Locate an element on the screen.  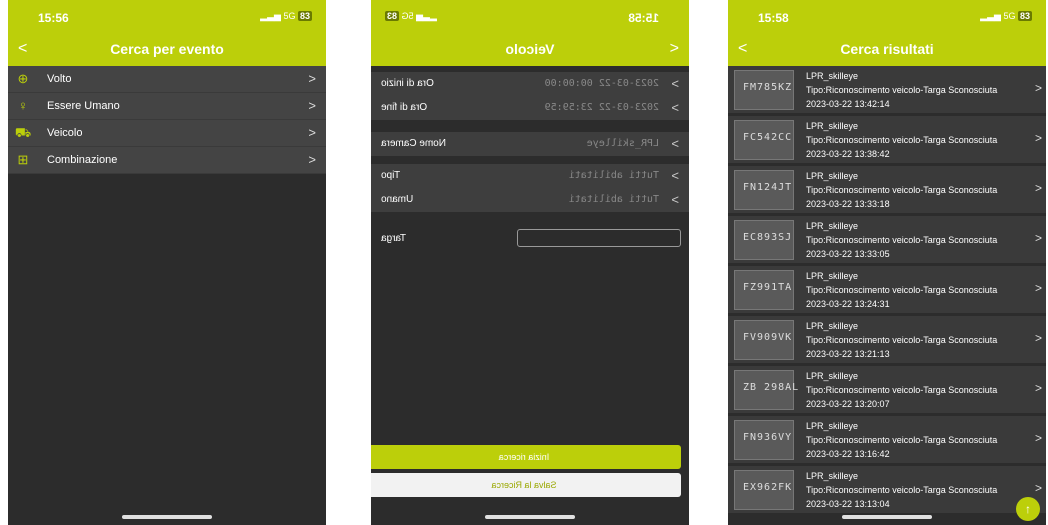
page-title: Cerca risultati is located at coordinates (887, 49).